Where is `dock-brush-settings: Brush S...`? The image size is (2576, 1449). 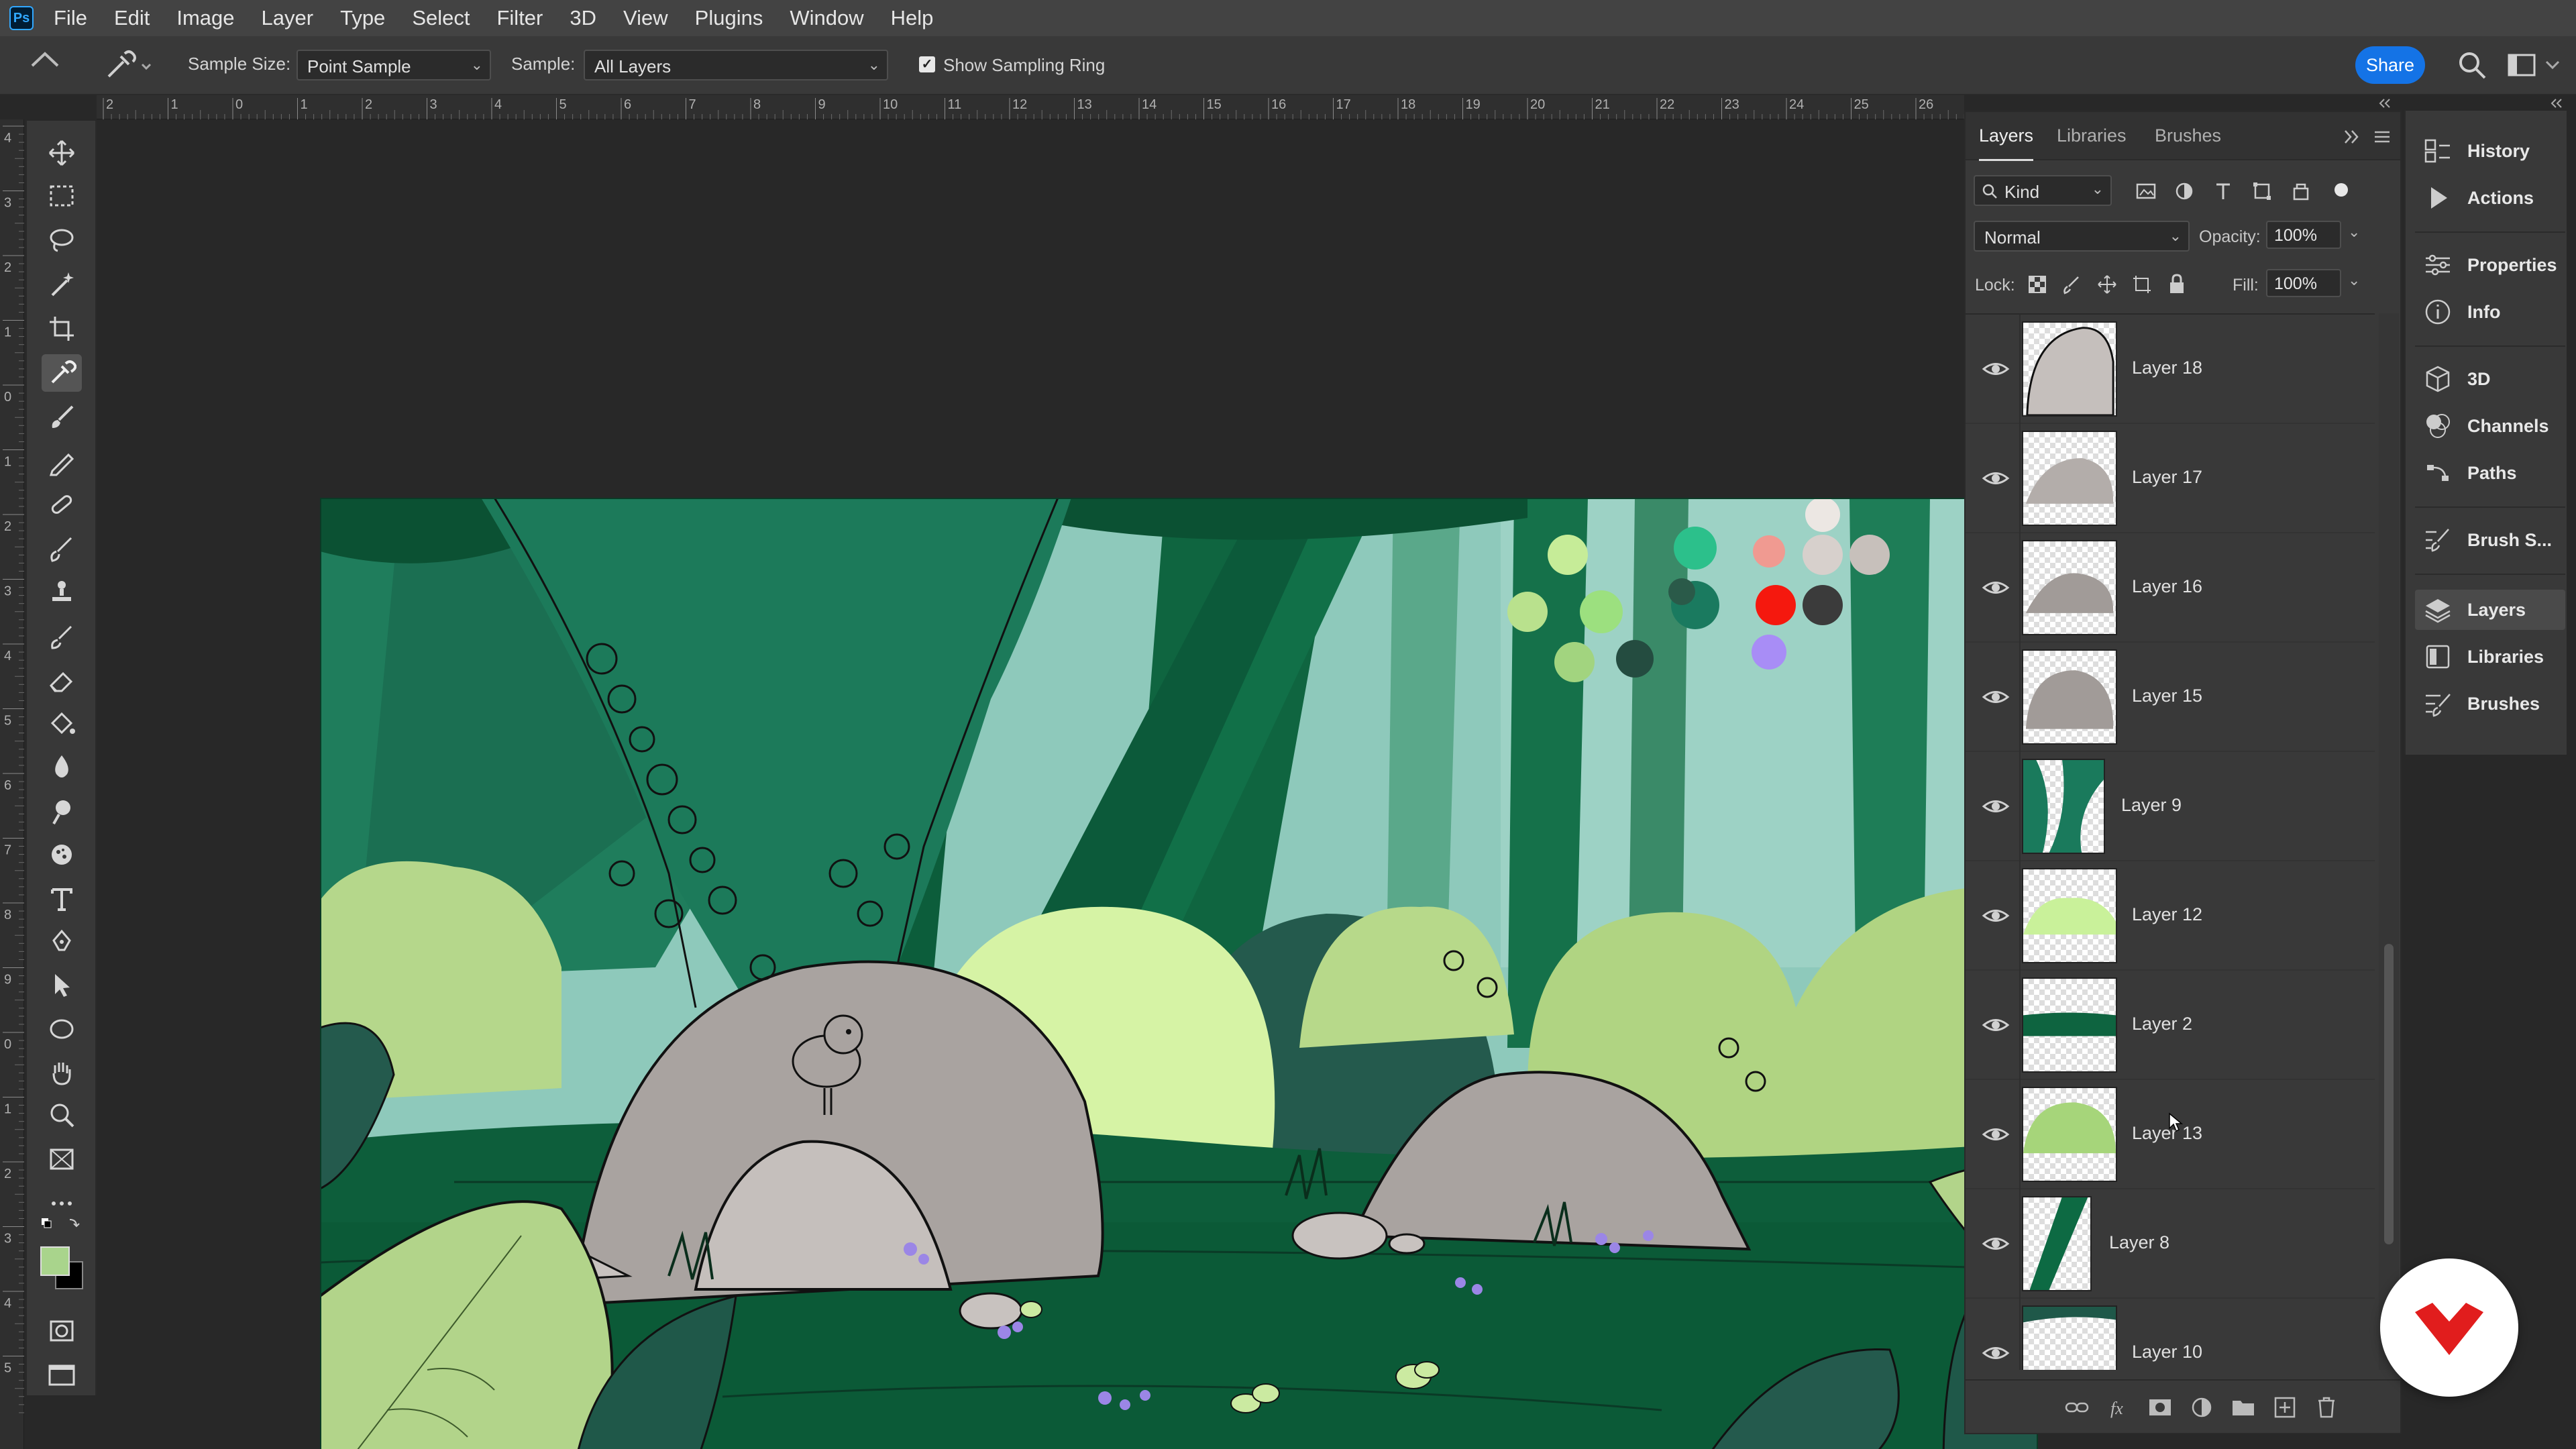 dock-brush-settings: Brush S... is located at coordinates (2490, 540).